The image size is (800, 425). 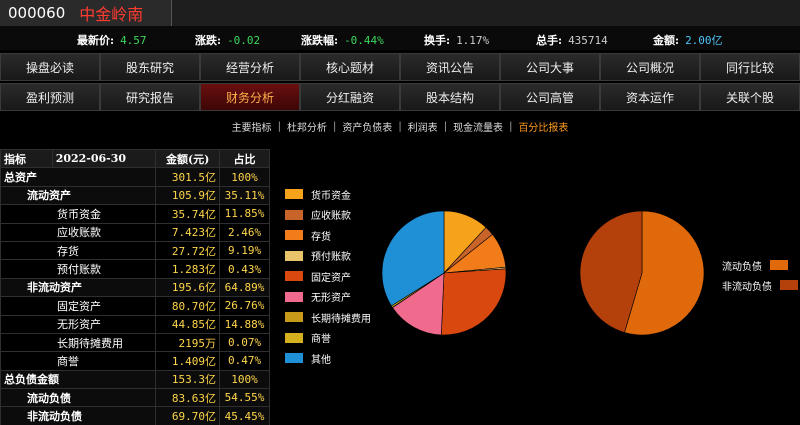 What do you see at coordinates (78, 379) in the screenshot?
I see `row-indicator-name: 总负债金额` at bounding box center [78, 379].